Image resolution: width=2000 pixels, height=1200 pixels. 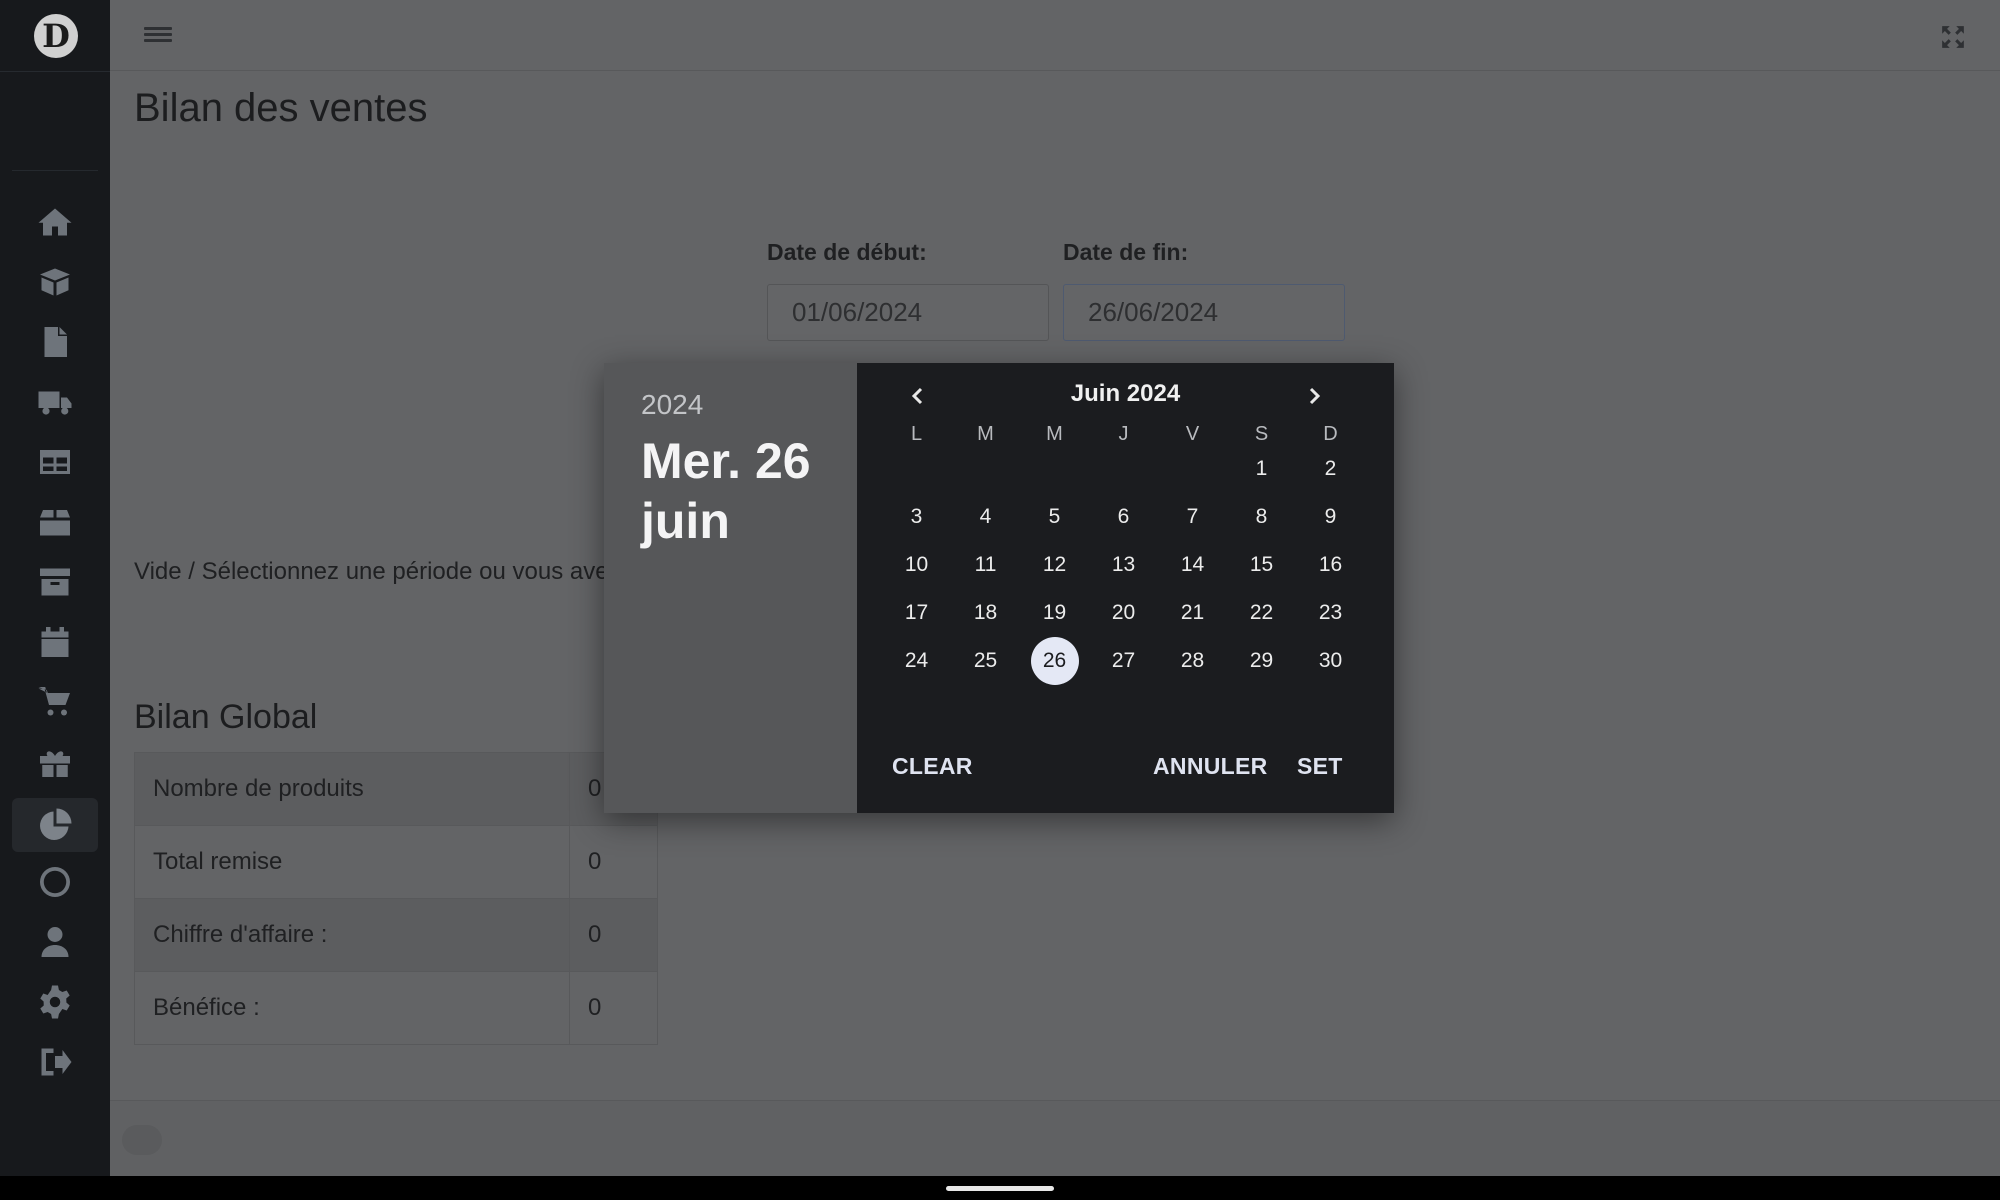 I want to click on sidebar-divider, so click(x=55, y=170).